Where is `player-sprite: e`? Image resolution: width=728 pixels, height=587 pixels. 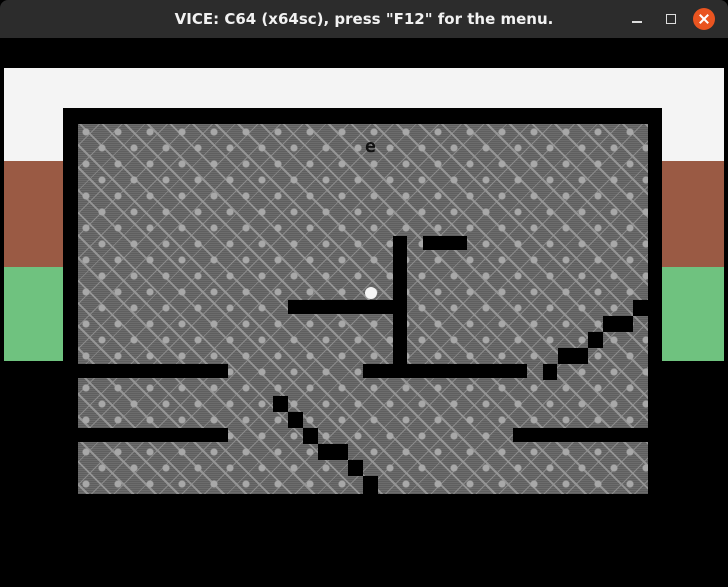
player-sprite: e is located at coordinates (370, 146).